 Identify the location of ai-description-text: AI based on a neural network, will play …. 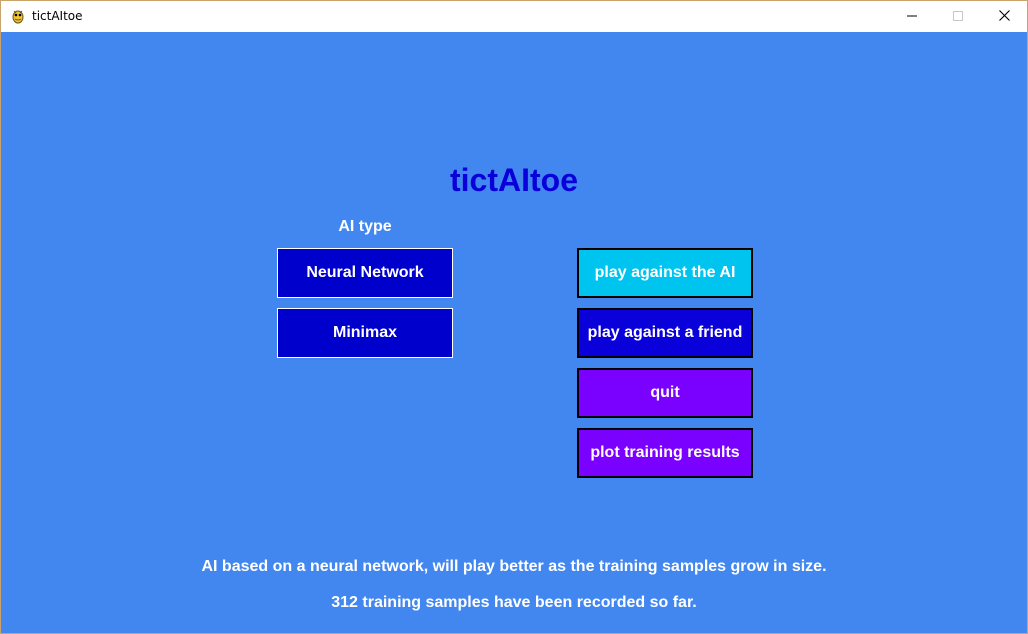
(514, 566).